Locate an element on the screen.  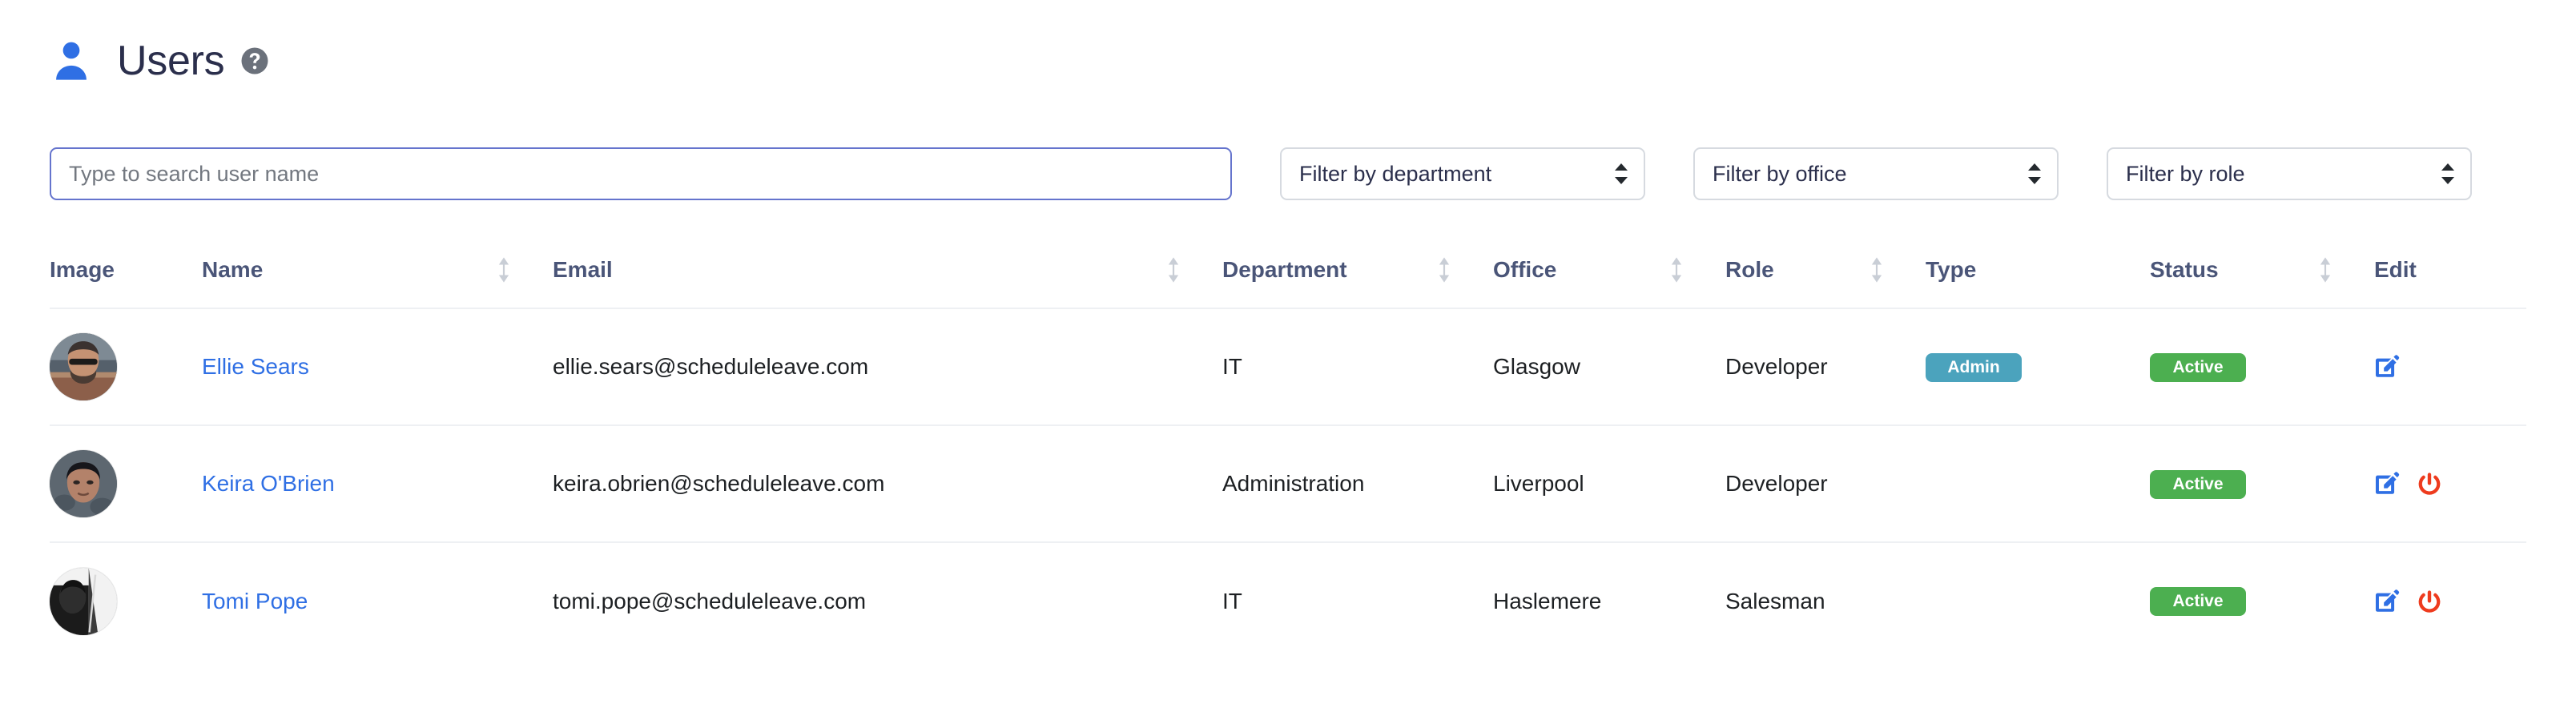
column-header-label: Edit is located at coordinates (2395, 269).